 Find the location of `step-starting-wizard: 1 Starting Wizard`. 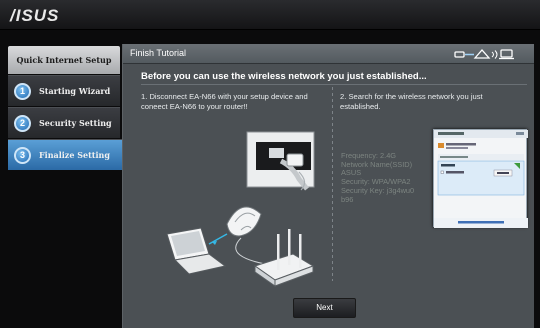

step-starting-wizard: 1 Starting Wizard is located at coordinates (64, 90).